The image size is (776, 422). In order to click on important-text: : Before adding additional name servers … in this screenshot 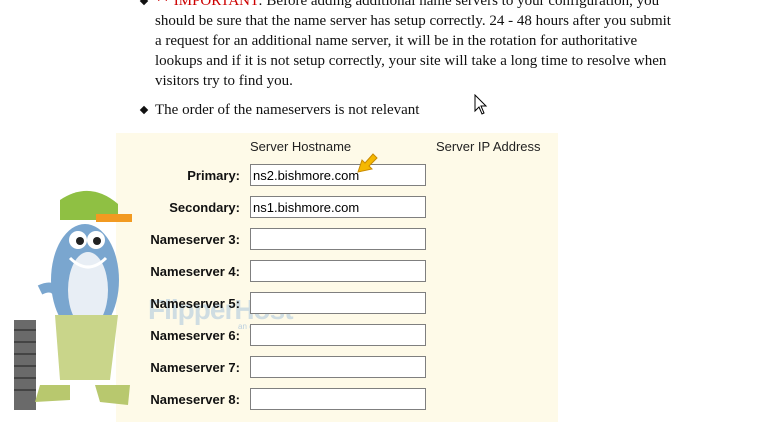, I will do `click(413, 44)`.